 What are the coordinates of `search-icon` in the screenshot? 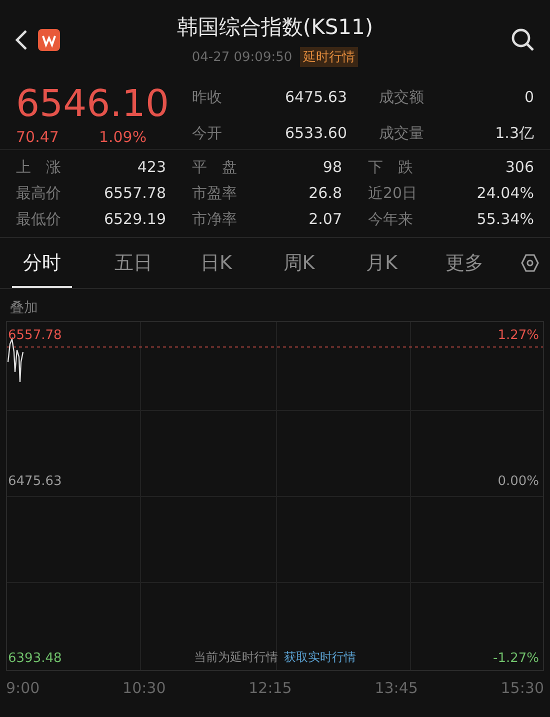 It's located at (523, 40).